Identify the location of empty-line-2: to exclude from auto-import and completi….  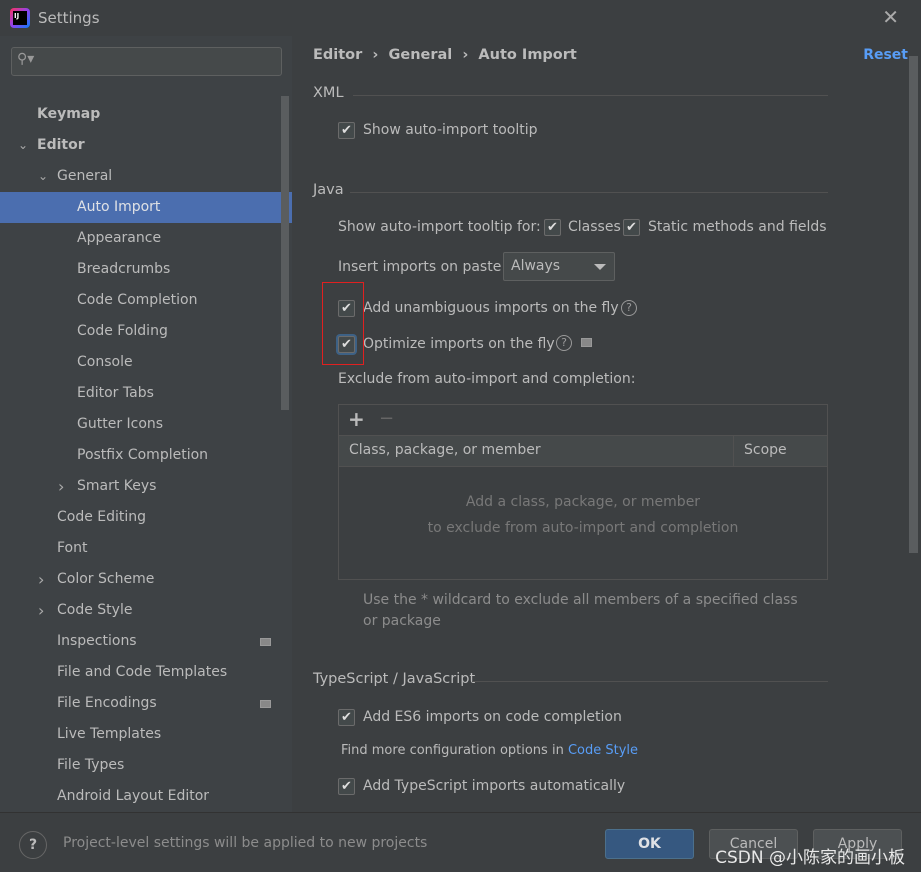
(583, 528).